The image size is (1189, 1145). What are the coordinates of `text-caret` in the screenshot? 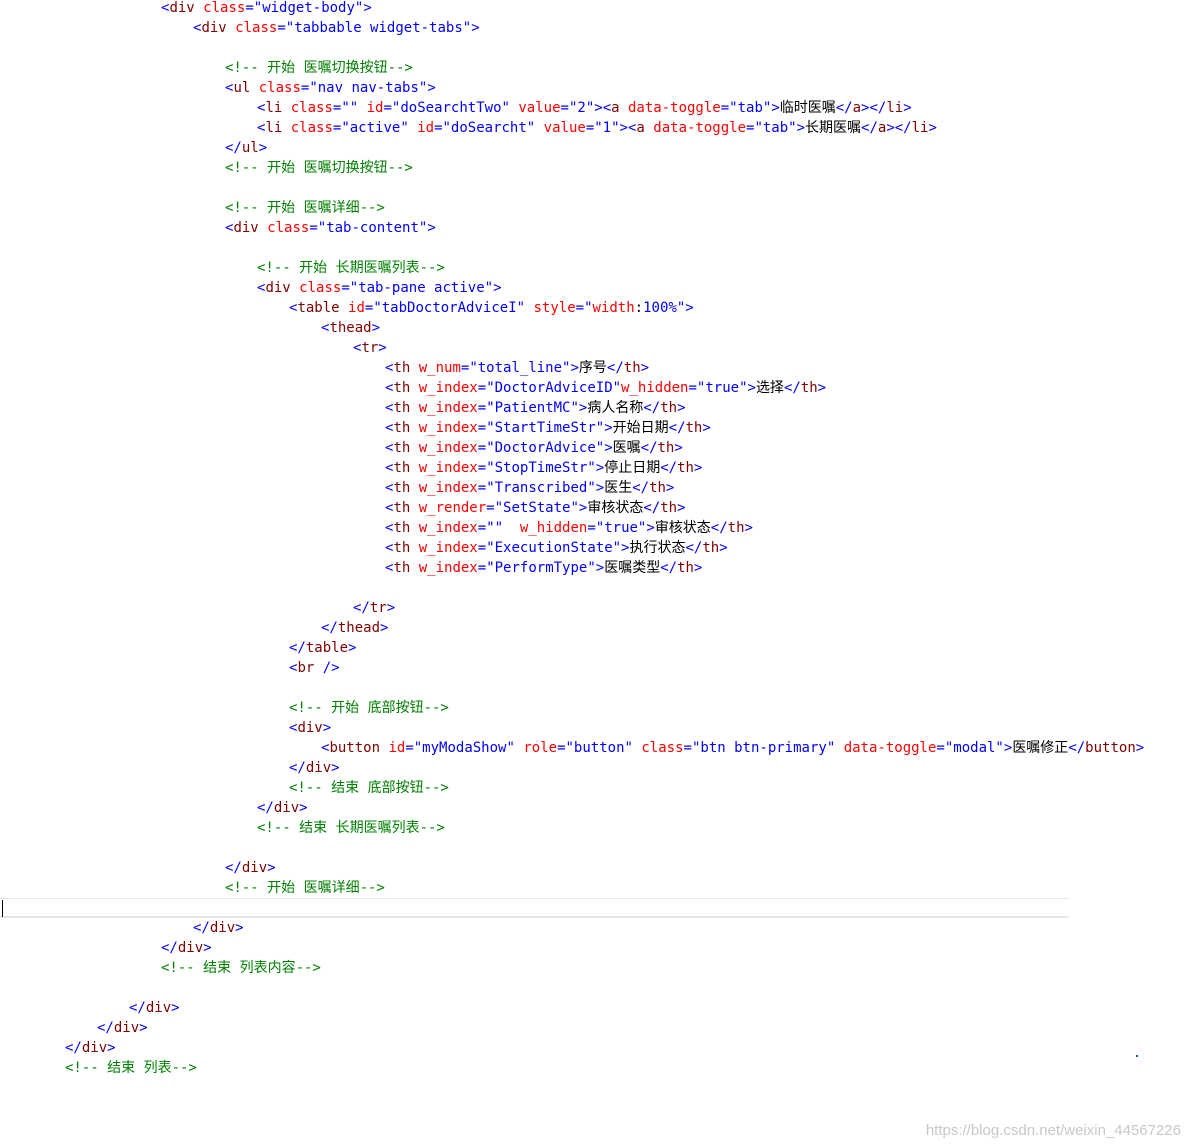 It's located at (2, 908).